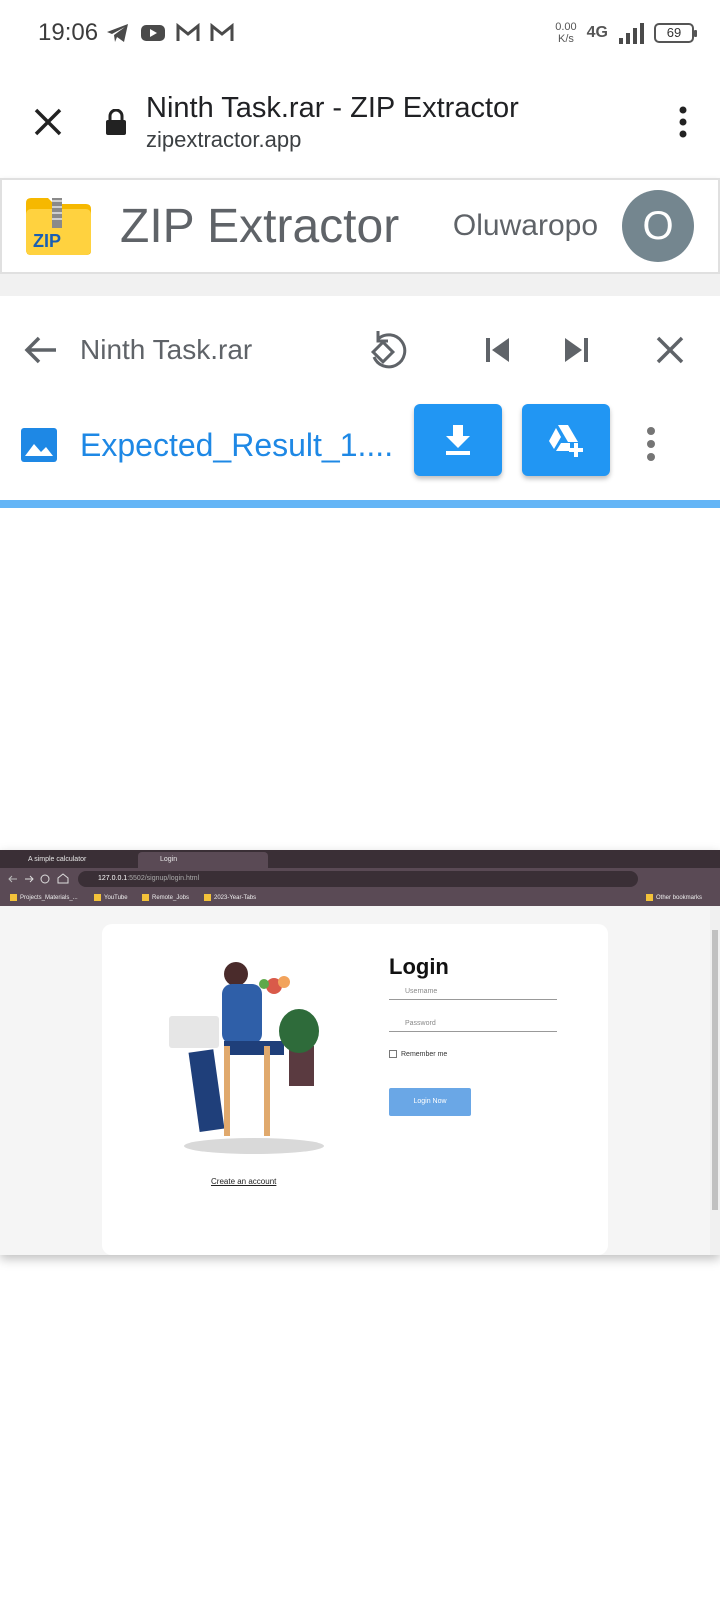 Image resolution: width=720 pixels, height=1600 pixels. What do you see at coordinates (565, 39) in the screenshot?
I see `net-speed-unit: K/s` at bounding box center [565, 39].